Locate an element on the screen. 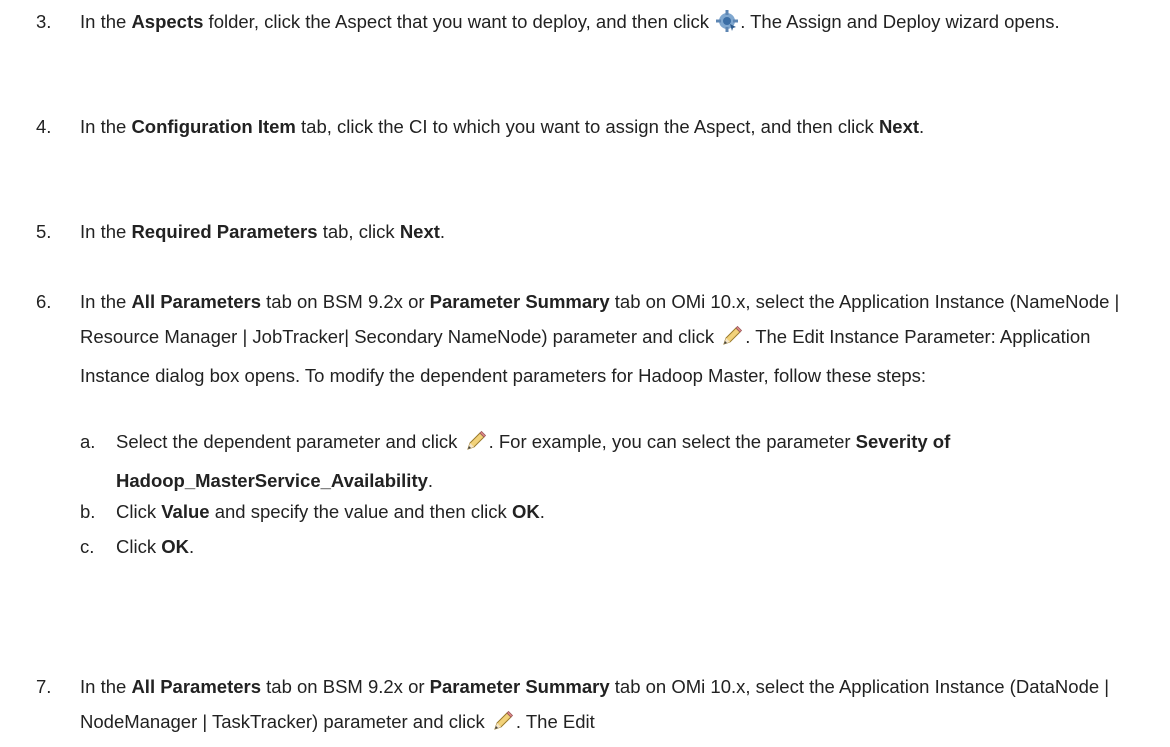  ui-term: Required Parameters is located at coordinates (224, 231).